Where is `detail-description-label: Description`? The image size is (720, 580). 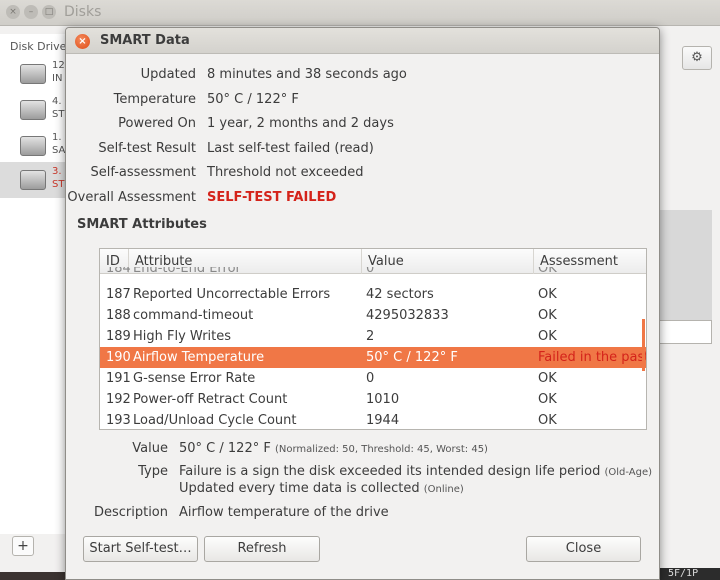
detail-description-label: Description is located at coordinates (130, 512).